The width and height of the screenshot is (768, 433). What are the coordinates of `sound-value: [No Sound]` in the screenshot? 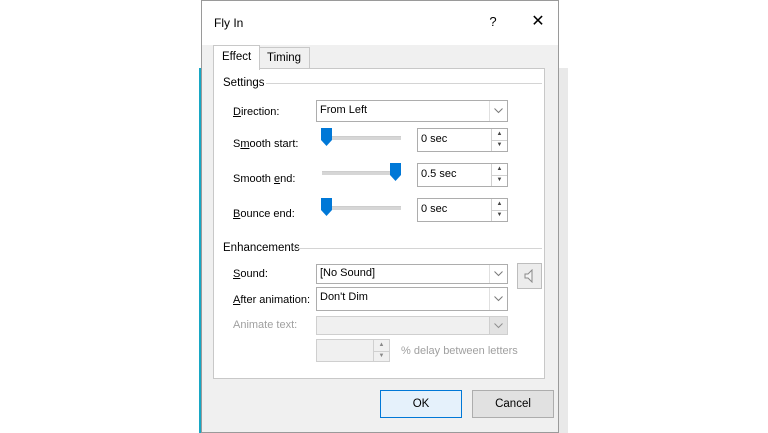 It's located at (348, 273).